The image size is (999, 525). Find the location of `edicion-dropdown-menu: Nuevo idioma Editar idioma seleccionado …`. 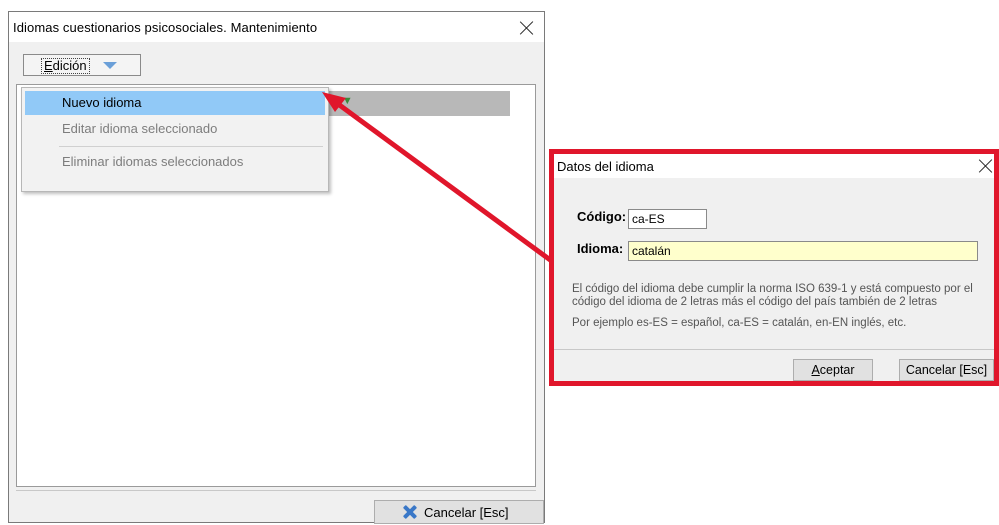

edicion-dropdown-menu: Nuevo idioma Editar idioma seleccionado … is located at coordinates (175, 139).